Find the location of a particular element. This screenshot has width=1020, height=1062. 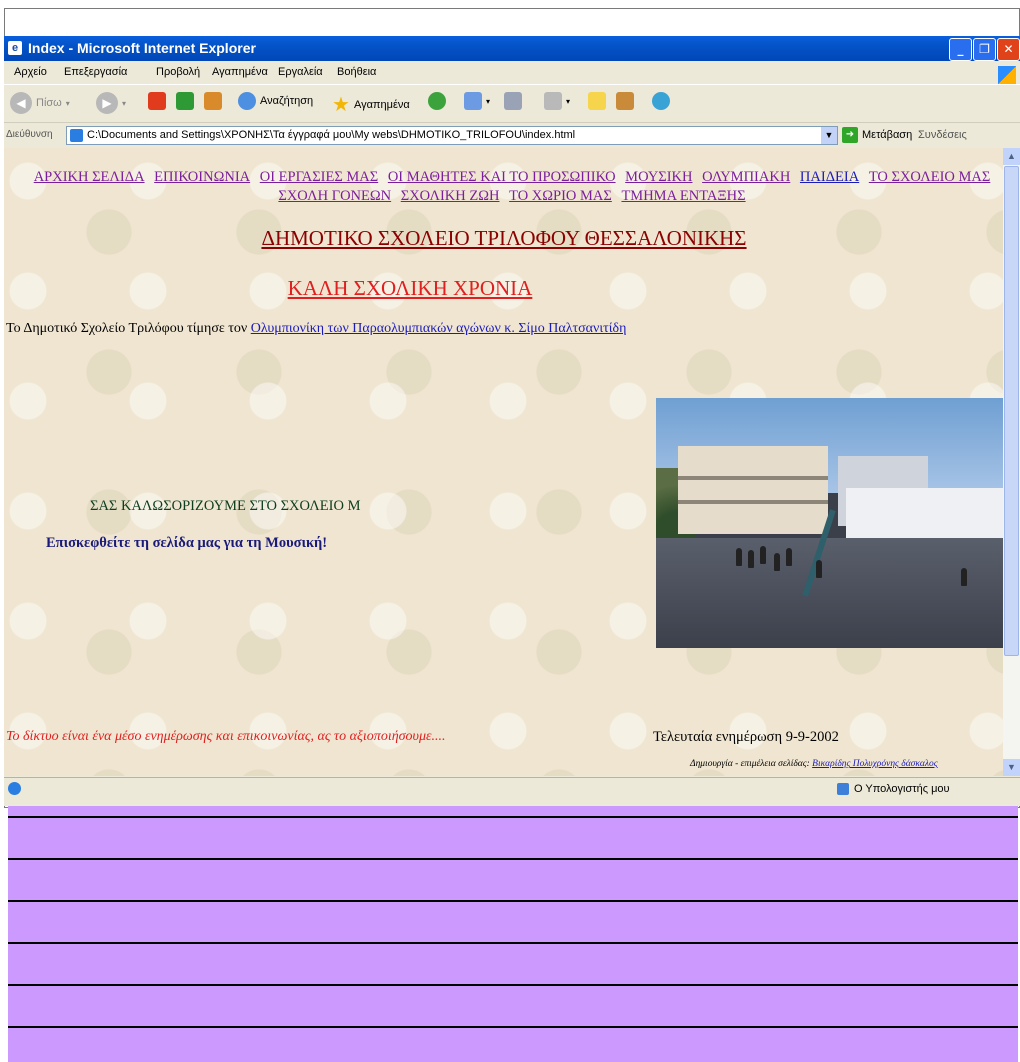

minimize-button: _ is located at coordinates (960, 49).